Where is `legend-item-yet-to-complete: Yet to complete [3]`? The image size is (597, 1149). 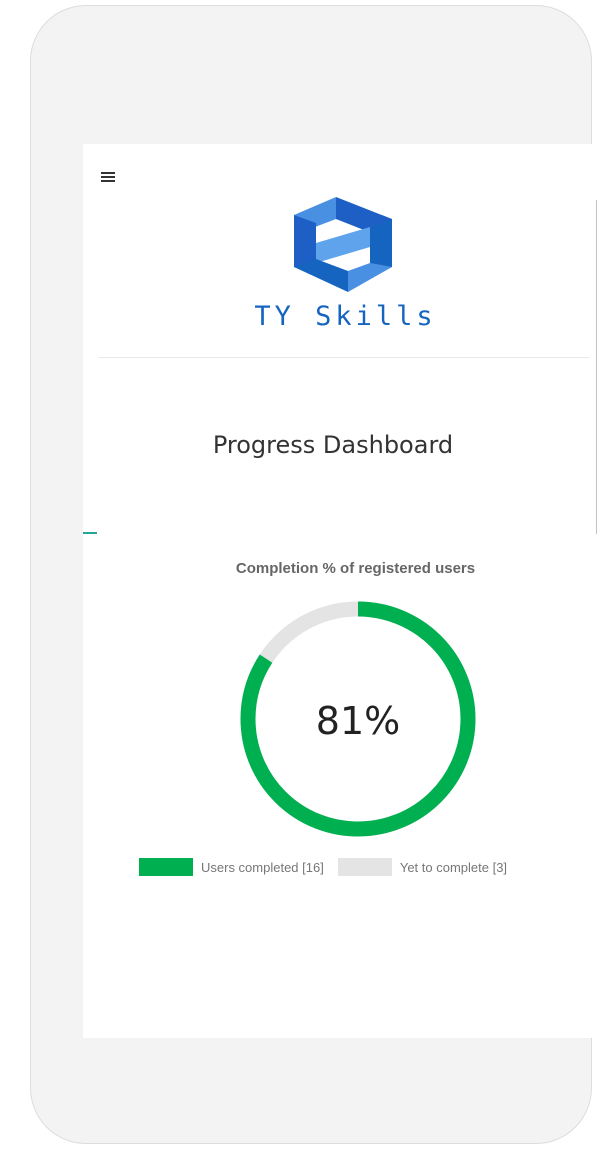
legend-item-yet-to-complete: Yet to complete [3] is located at coordinates (422, 867).